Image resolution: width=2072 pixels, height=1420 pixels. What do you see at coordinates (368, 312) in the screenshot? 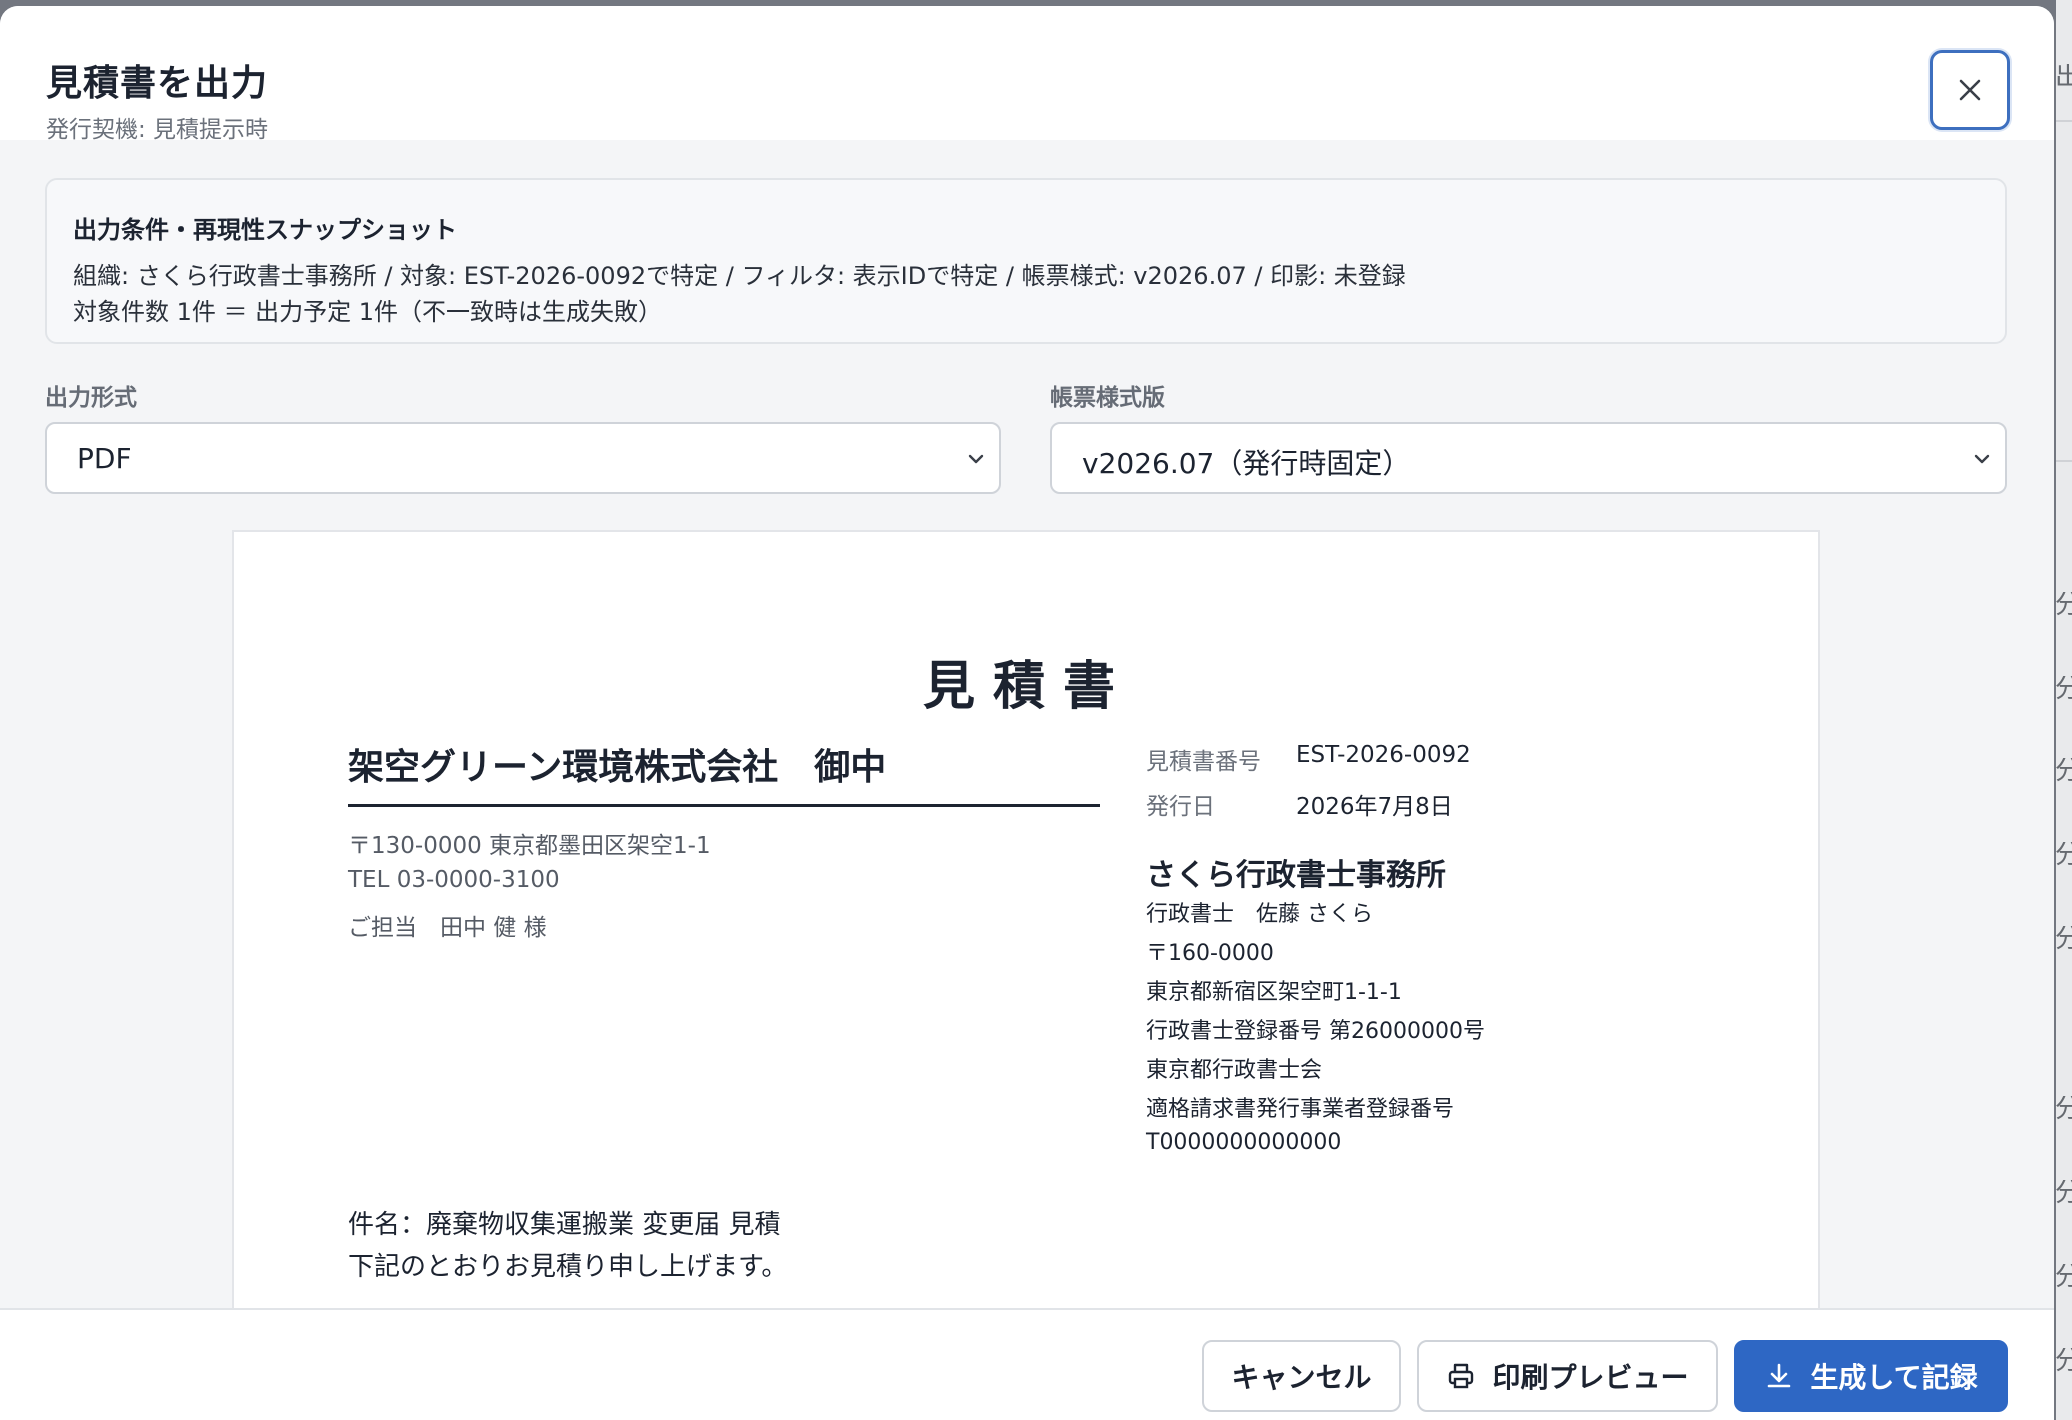
I see `conditions-count: 対象件数 1件 ＝ 出力予定 1件（不一致時は生成失敗）` at bounding box center [368, 312].